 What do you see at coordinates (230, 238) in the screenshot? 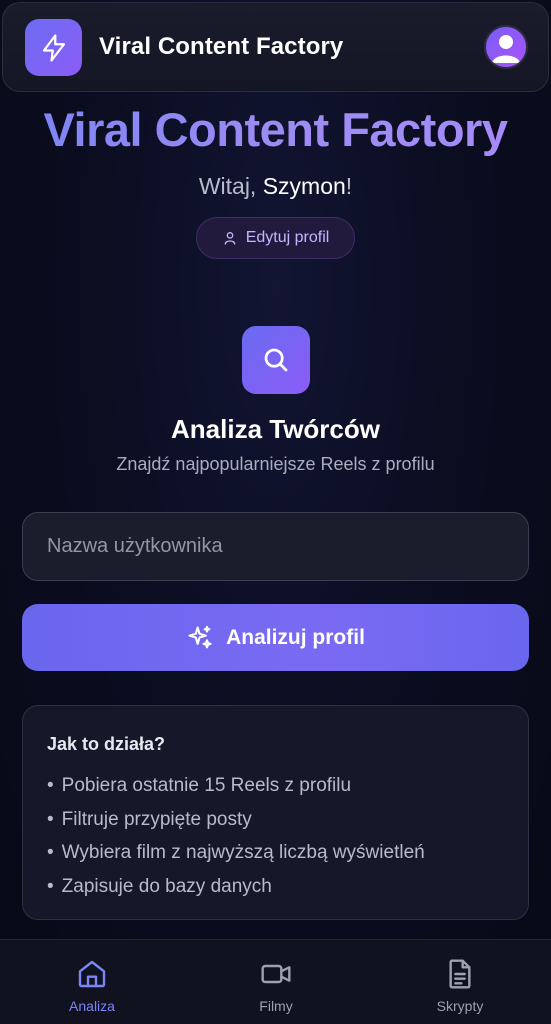
I see `user-icon` at bounding box center [230, 238].